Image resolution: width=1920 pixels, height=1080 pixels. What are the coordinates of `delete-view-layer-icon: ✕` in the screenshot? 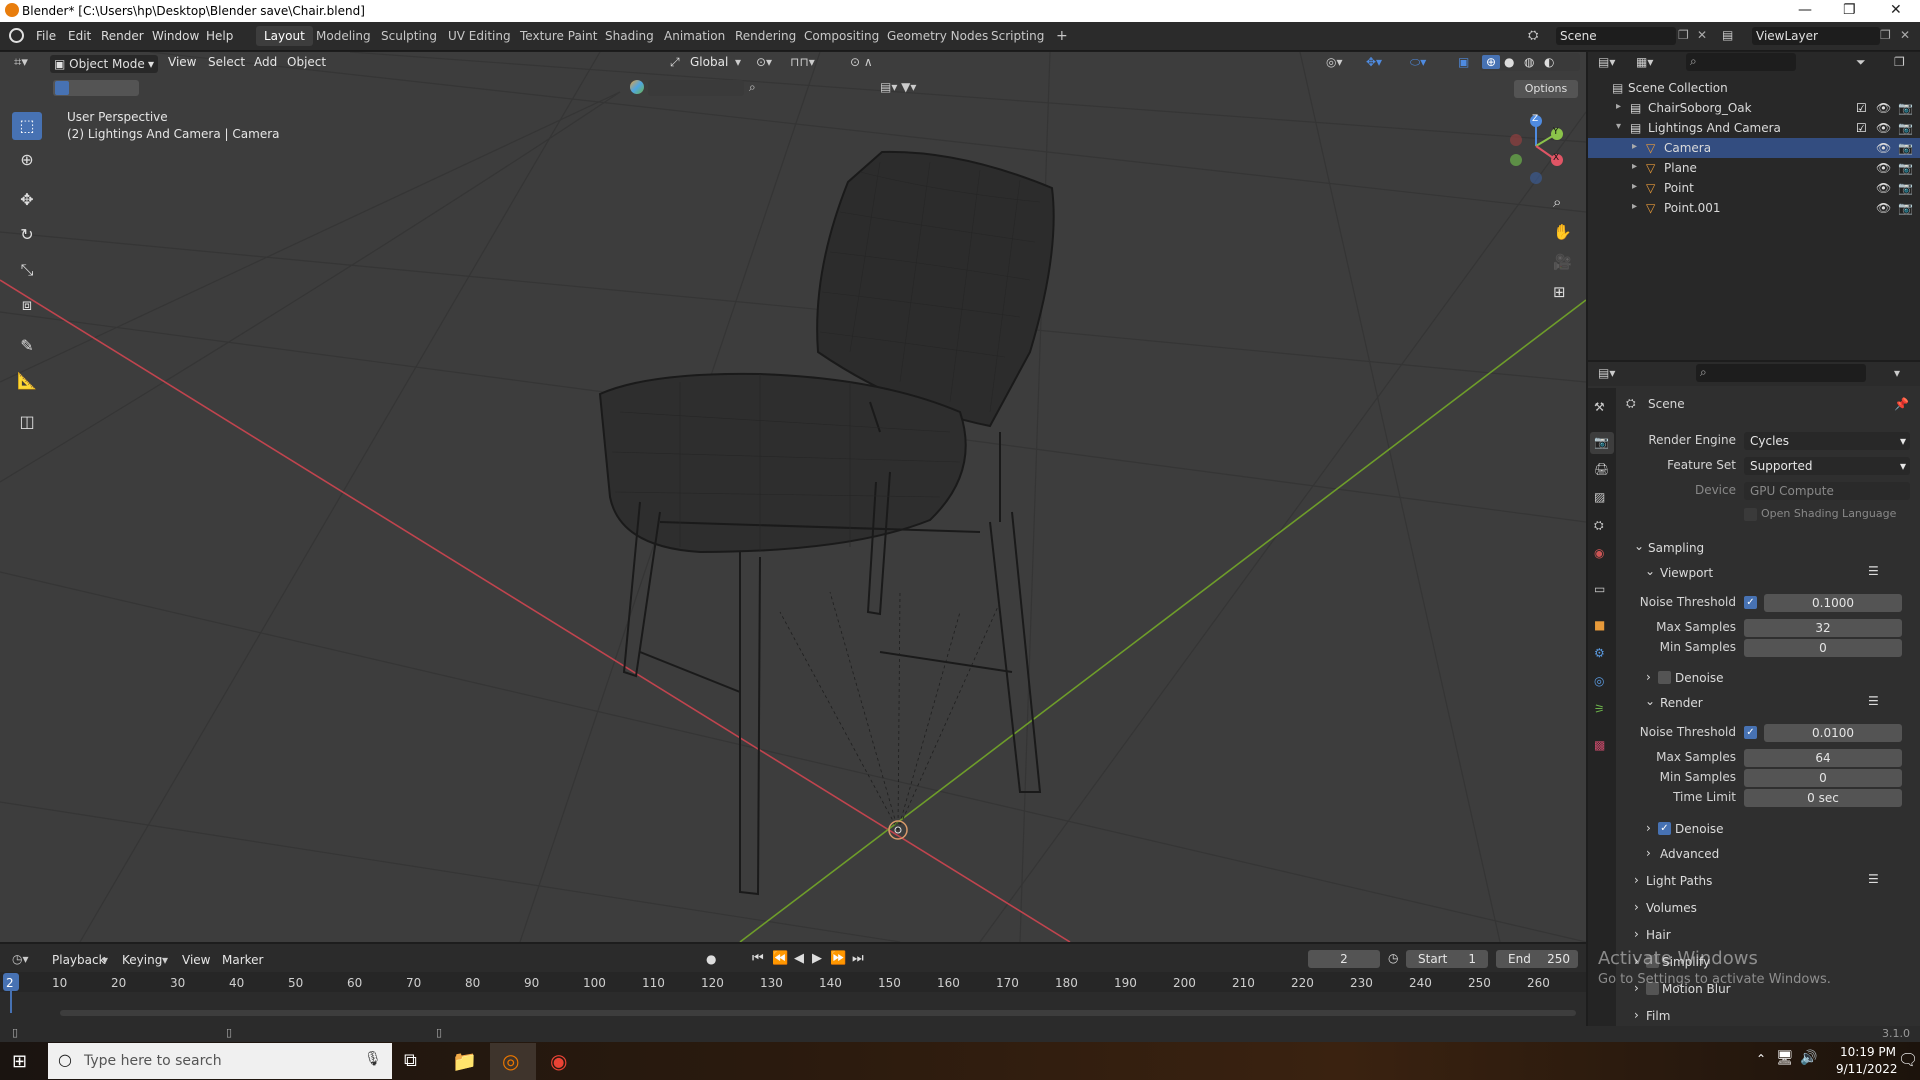 It's located at (1905, 35).